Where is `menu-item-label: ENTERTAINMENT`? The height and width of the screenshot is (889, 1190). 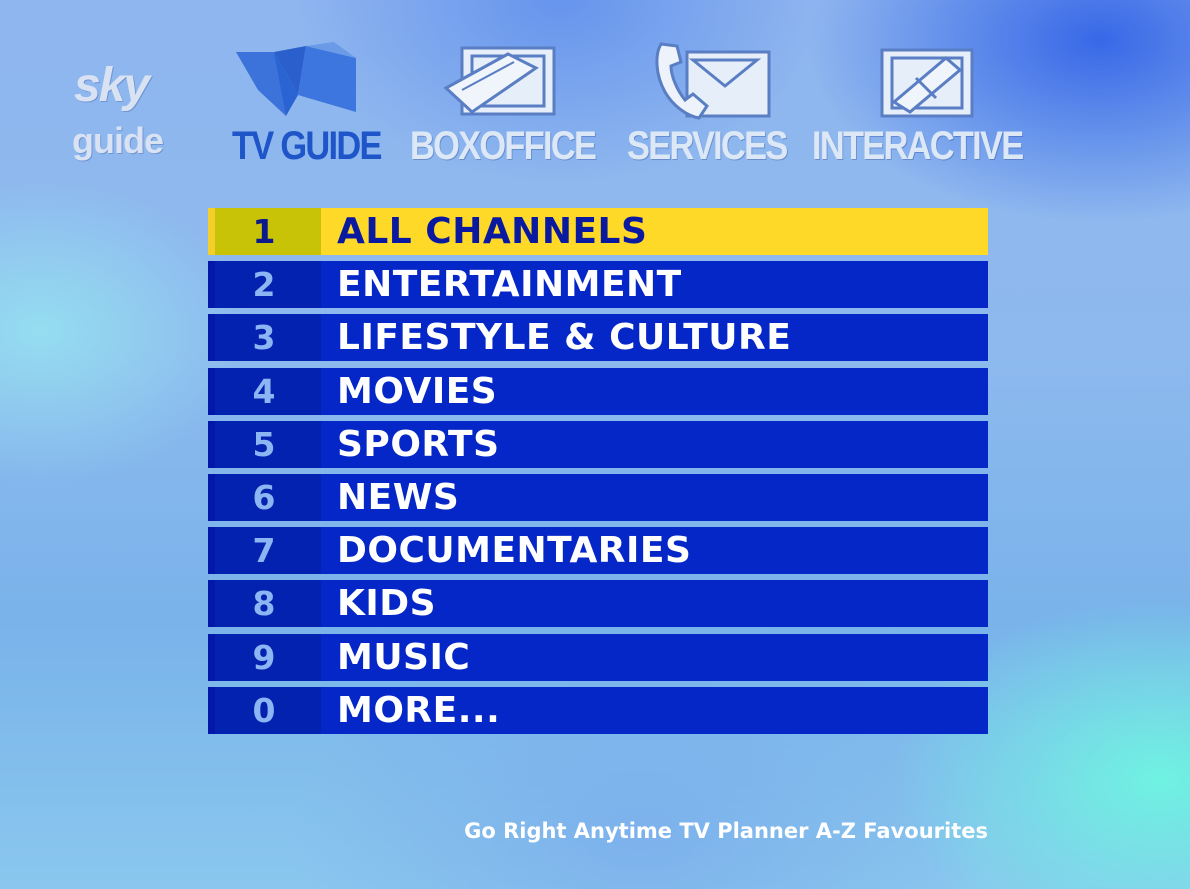 menu-item-label: ENTERTAINMENT is located at coordinates (654, 285).